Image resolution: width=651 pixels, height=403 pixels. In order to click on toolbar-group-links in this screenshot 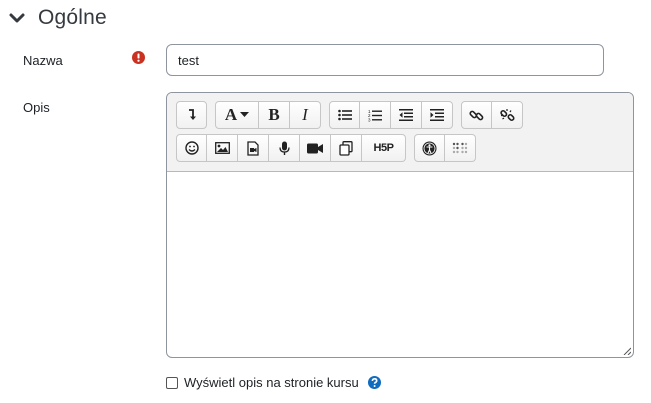, I will do `click(492, 115)`.